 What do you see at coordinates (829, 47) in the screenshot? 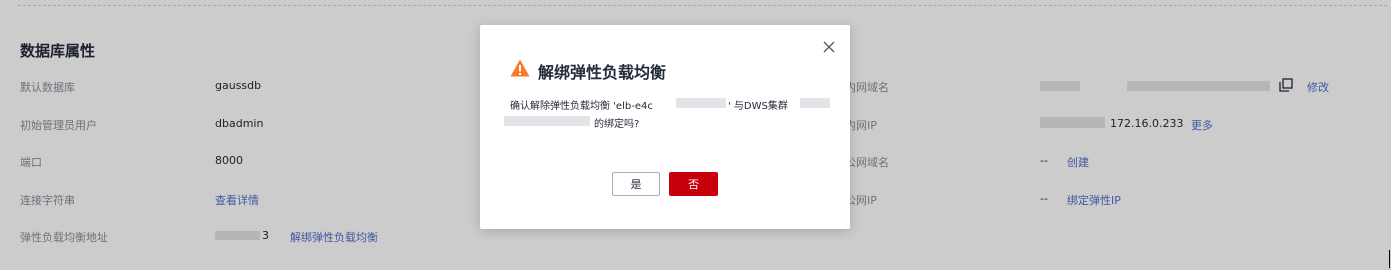
I see `close-icon` at bounding box center [829, 47].